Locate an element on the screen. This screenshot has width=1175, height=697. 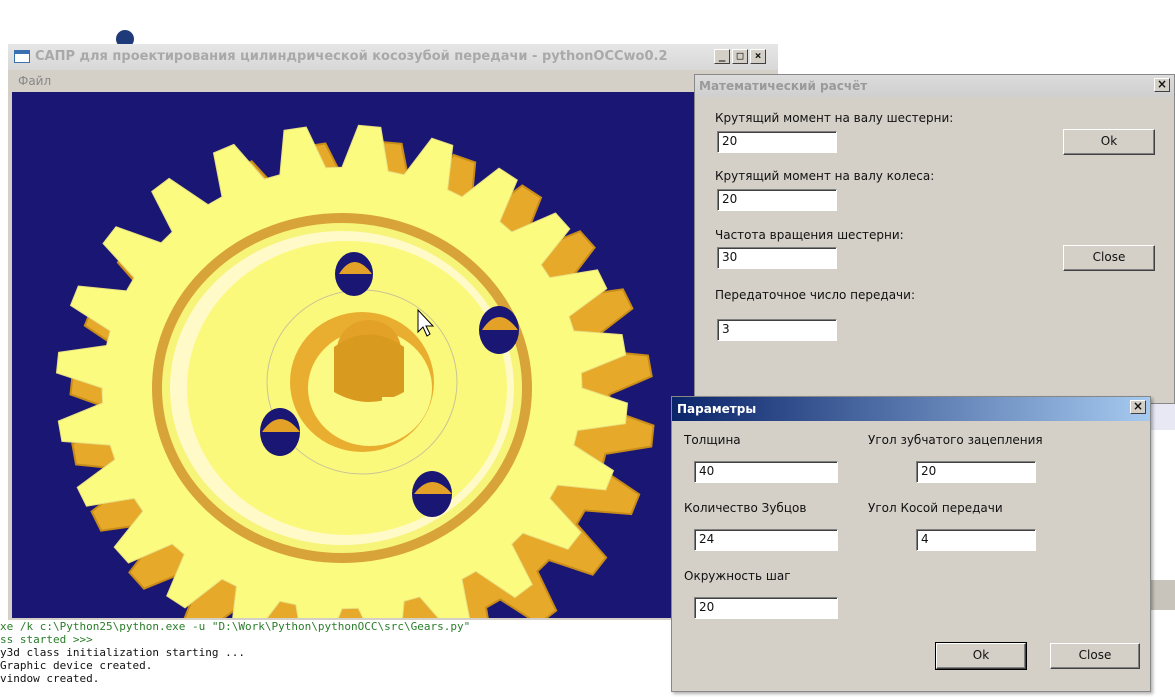
math-ok-button: Ok is located at coordinates (1109, 142).